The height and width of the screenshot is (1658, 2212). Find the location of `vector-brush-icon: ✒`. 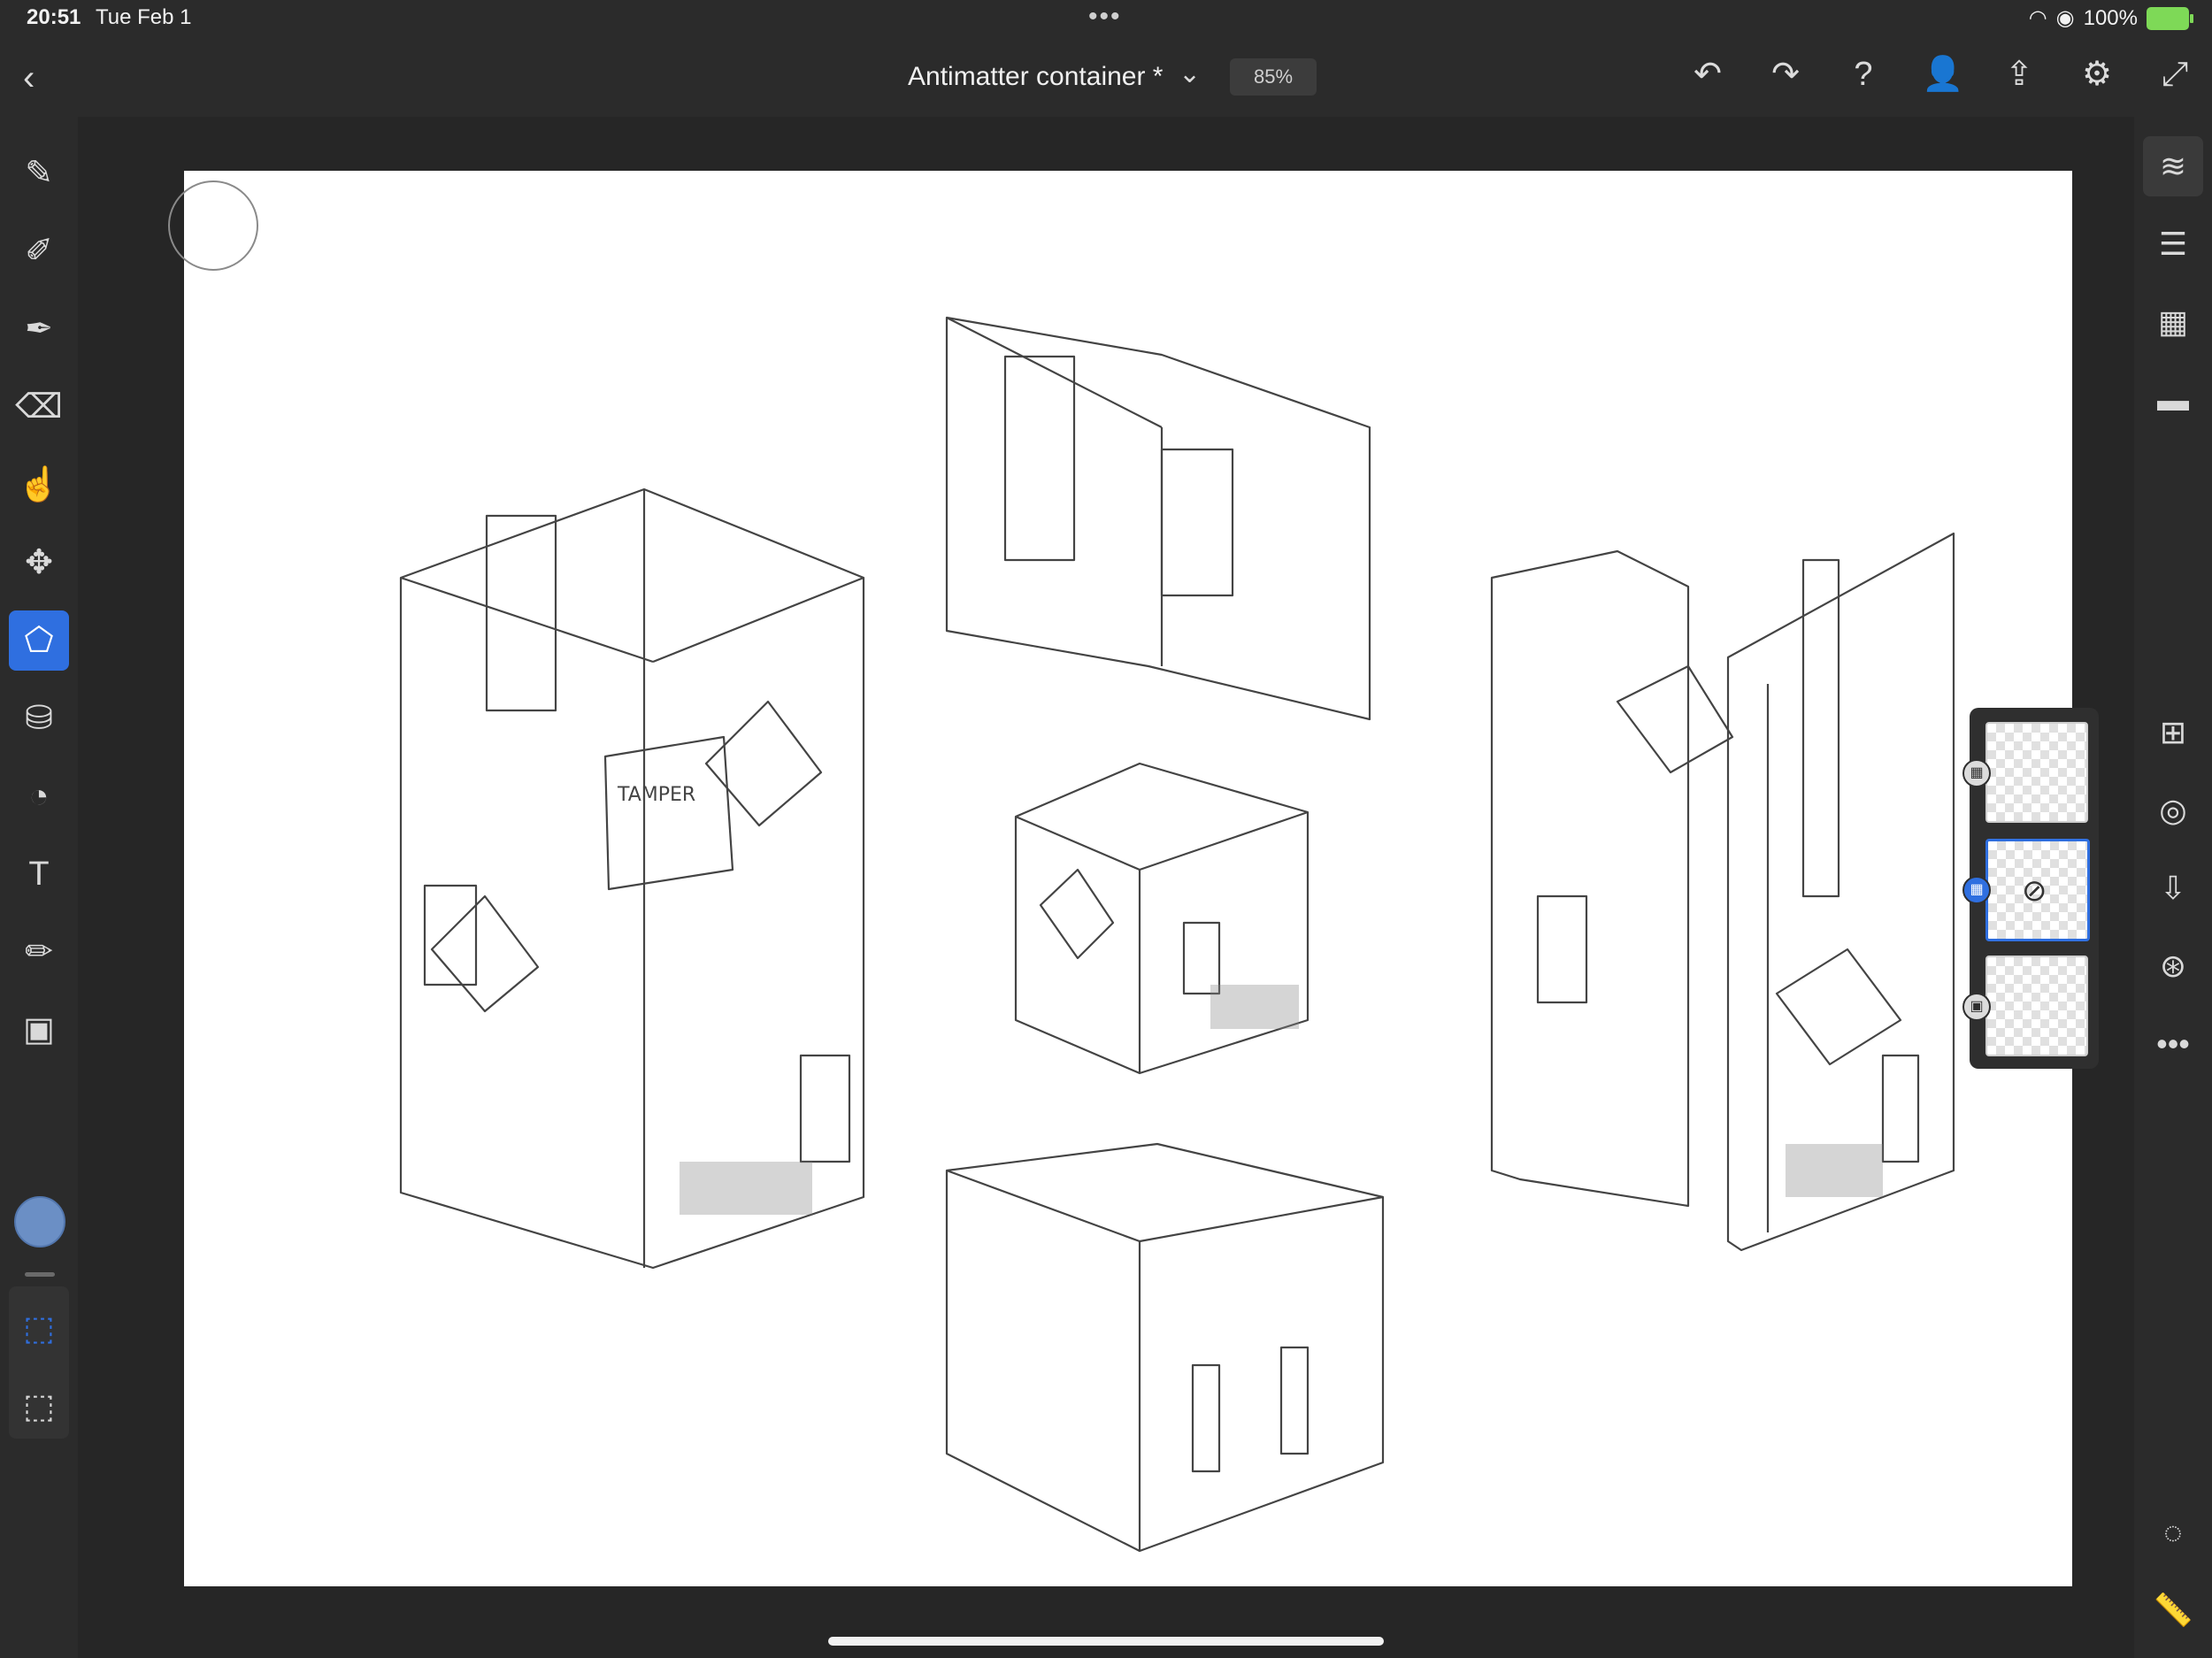

vector-brush-icon: ✒ is located at coordinates (39, 329).